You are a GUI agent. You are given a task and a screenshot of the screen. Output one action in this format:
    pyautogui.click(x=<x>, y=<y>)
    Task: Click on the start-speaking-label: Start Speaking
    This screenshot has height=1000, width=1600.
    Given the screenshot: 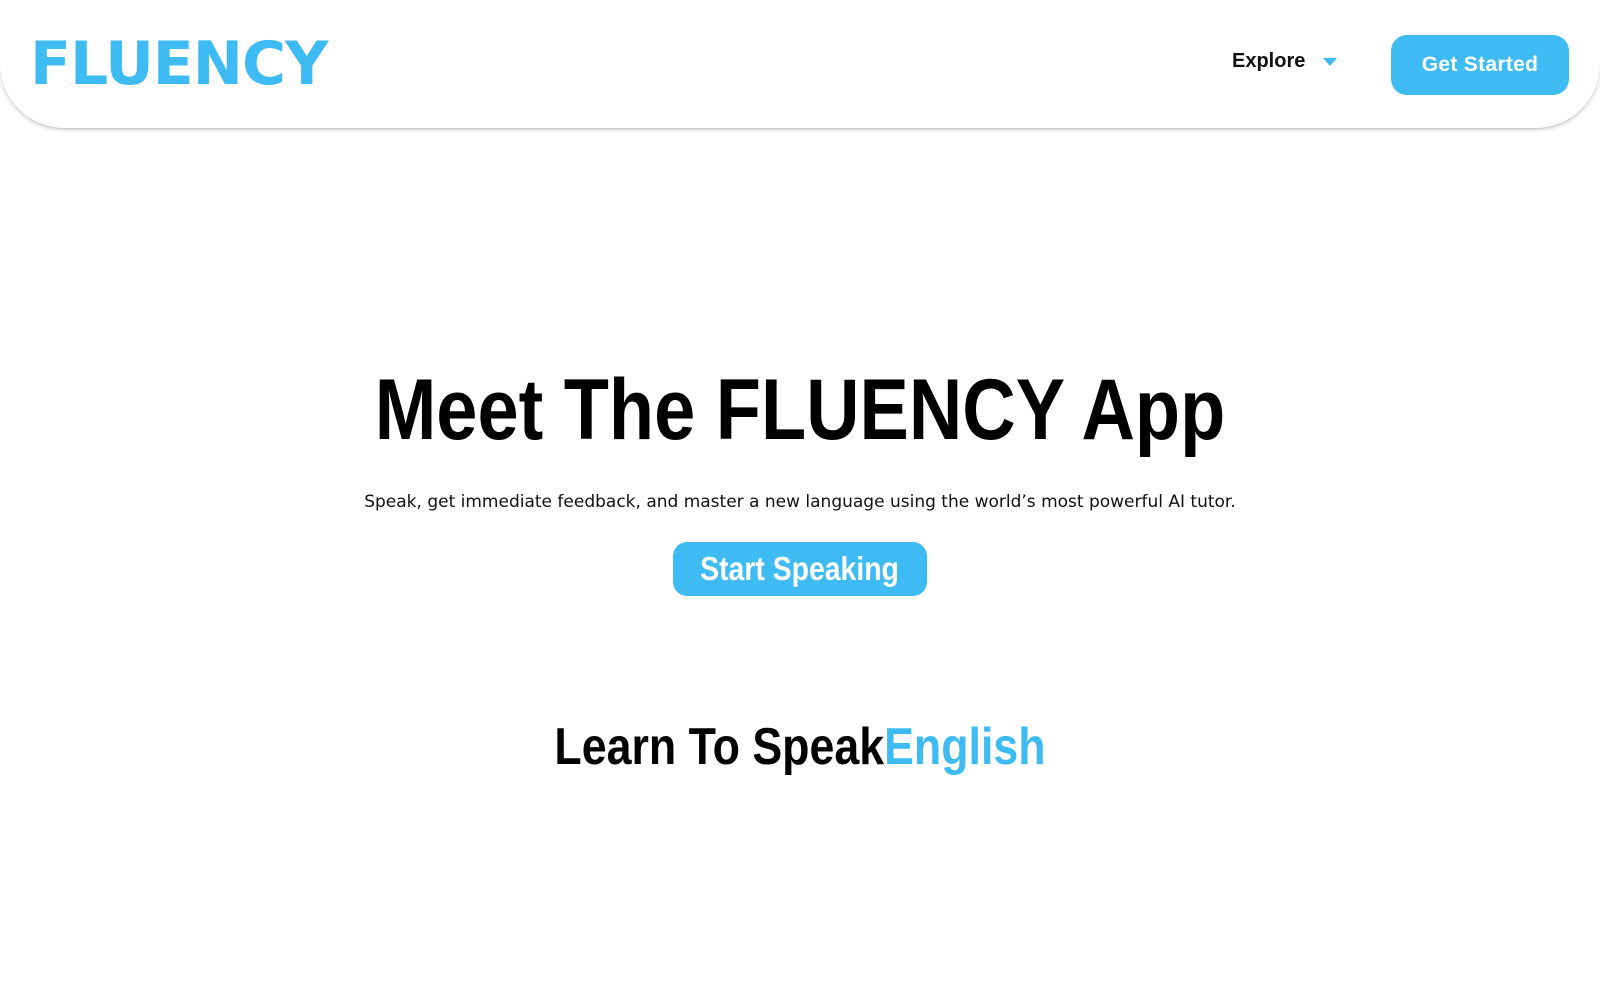 What is the action you would take?
    pyautogui.click(x=800, y=568)
    